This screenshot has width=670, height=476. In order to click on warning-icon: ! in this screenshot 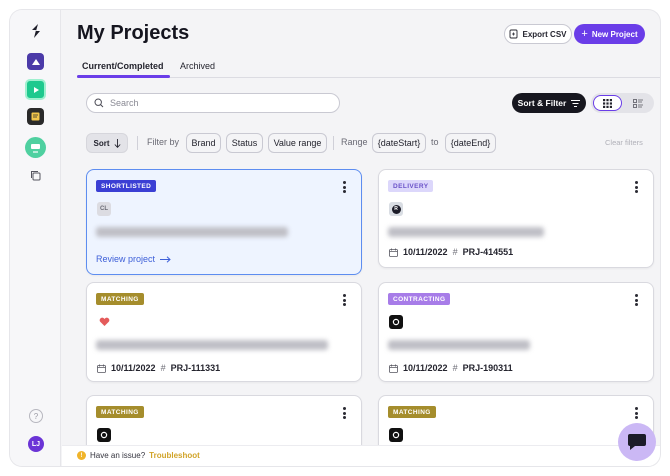, I will do `click(81, 455)`.